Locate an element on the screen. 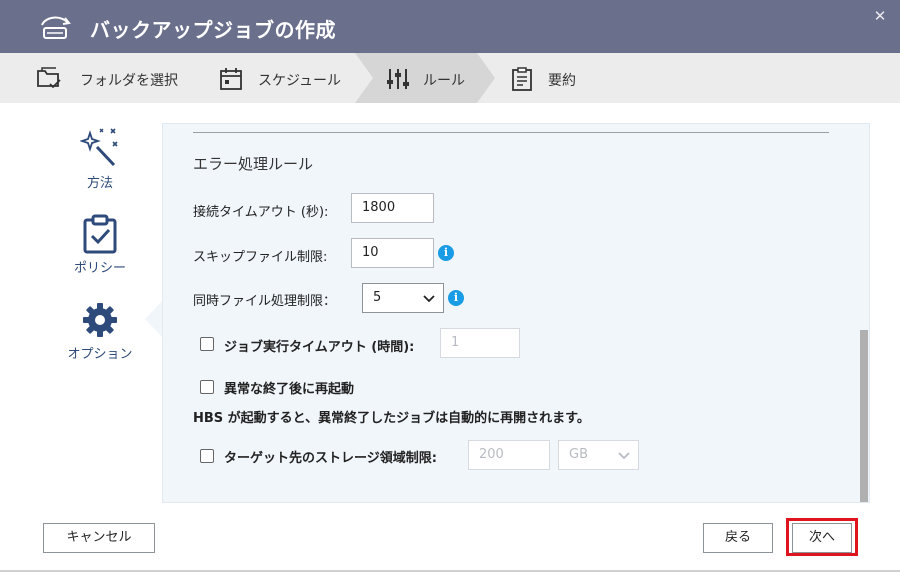  section-title: エラー処理ルール is located at coordinates (253, 164).